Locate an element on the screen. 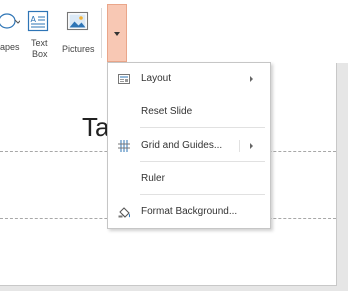  slide-title-fragment: Ta is located at coordinates (95, 127).